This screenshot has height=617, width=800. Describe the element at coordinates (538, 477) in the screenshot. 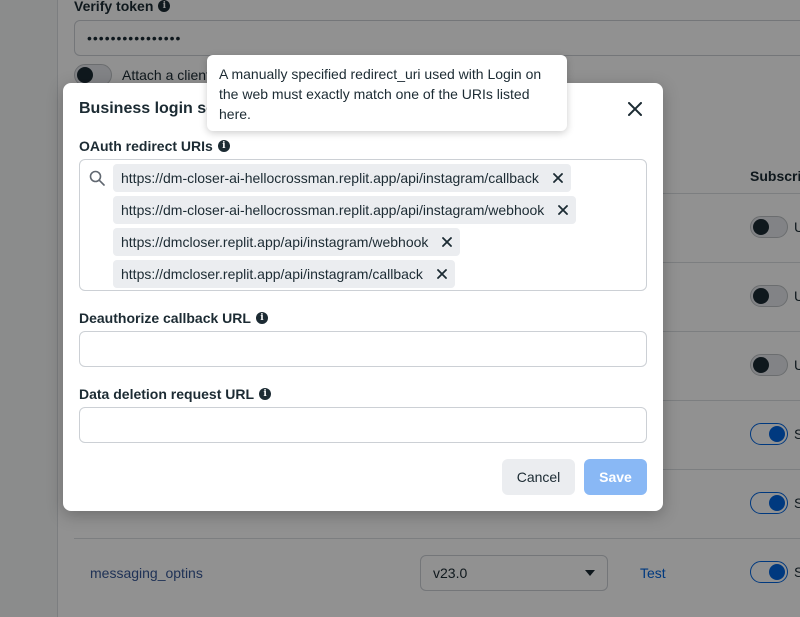

I see `cancel-button: Cancel` at that location.